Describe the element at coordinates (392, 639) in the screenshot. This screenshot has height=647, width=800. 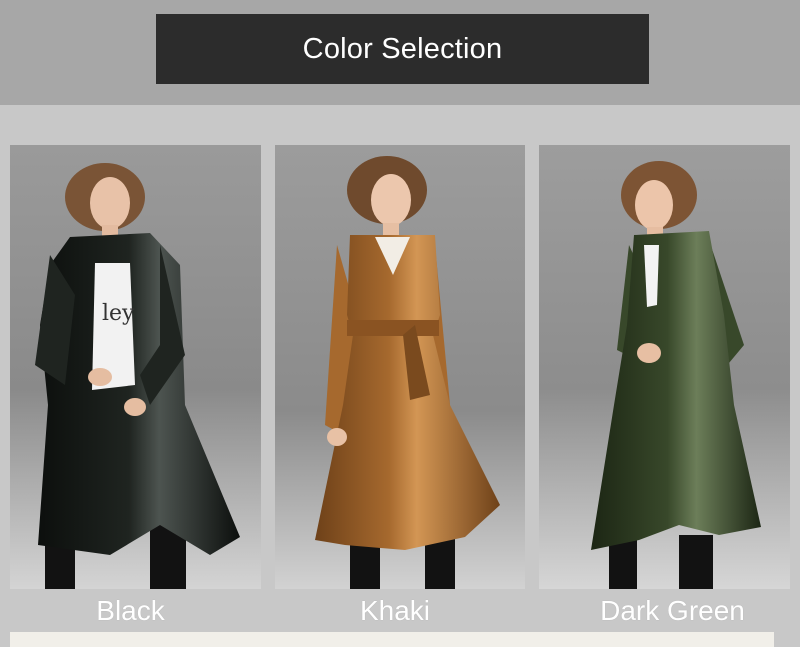
I see `footer-strip` at that location.